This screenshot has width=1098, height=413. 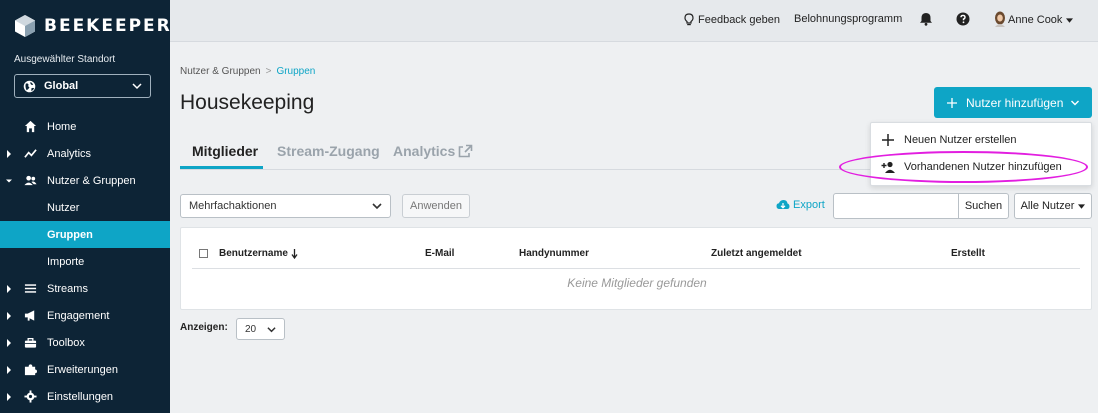 I want to click on search-button: Suchen, so click(x=983, y=206).